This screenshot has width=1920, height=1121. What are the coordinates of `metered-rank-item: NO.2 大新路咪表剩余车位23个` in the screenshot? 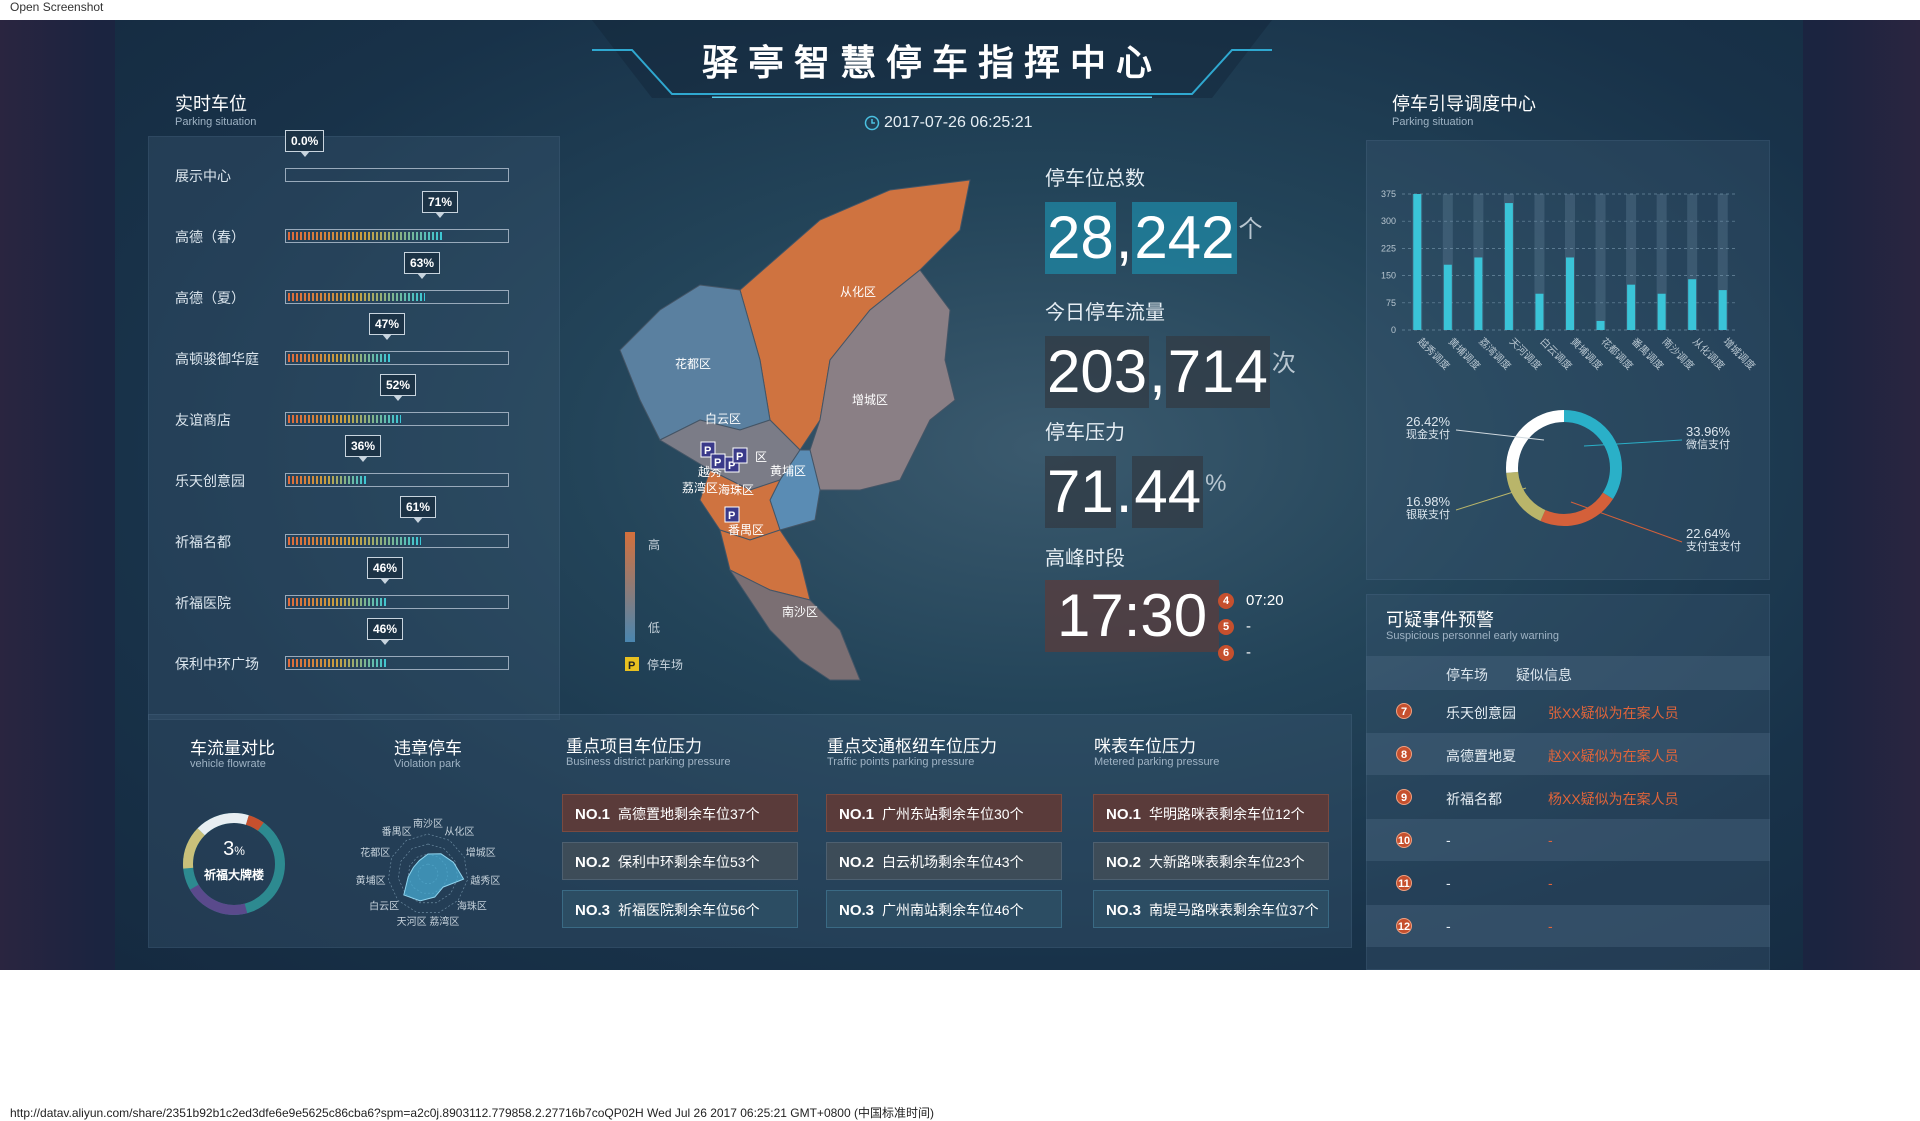 It's located at (1211, 861).